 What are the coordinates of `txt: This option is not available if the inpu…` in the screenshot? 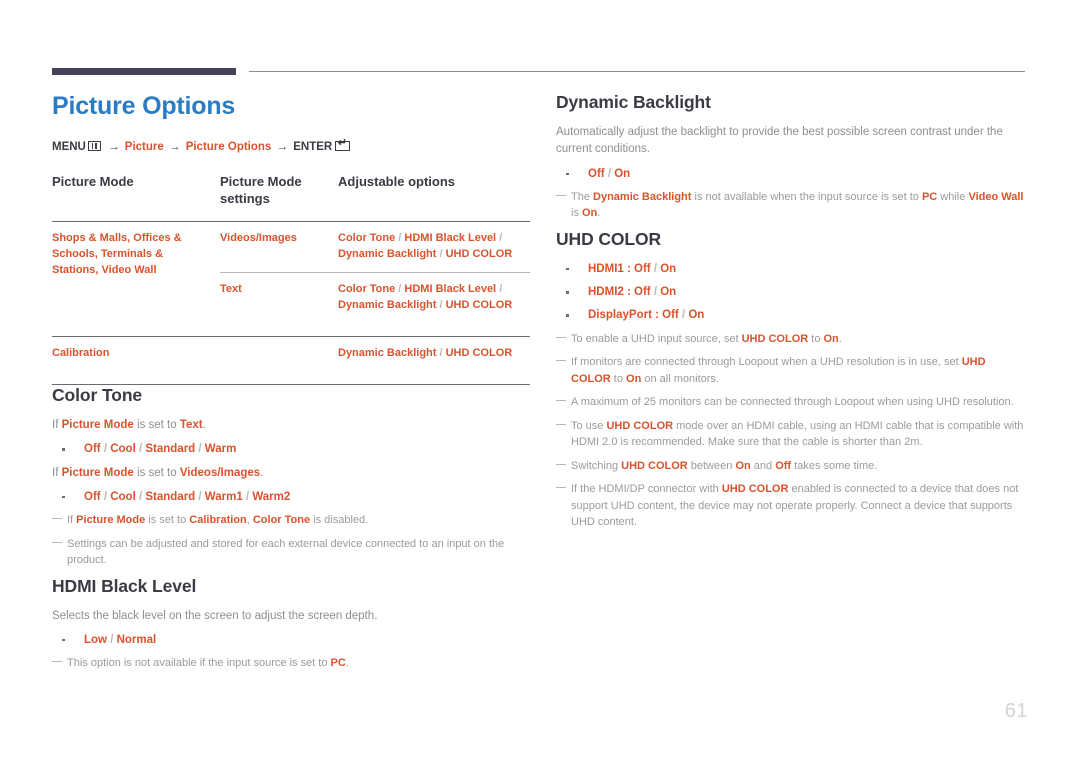 It's located at (199, 663).